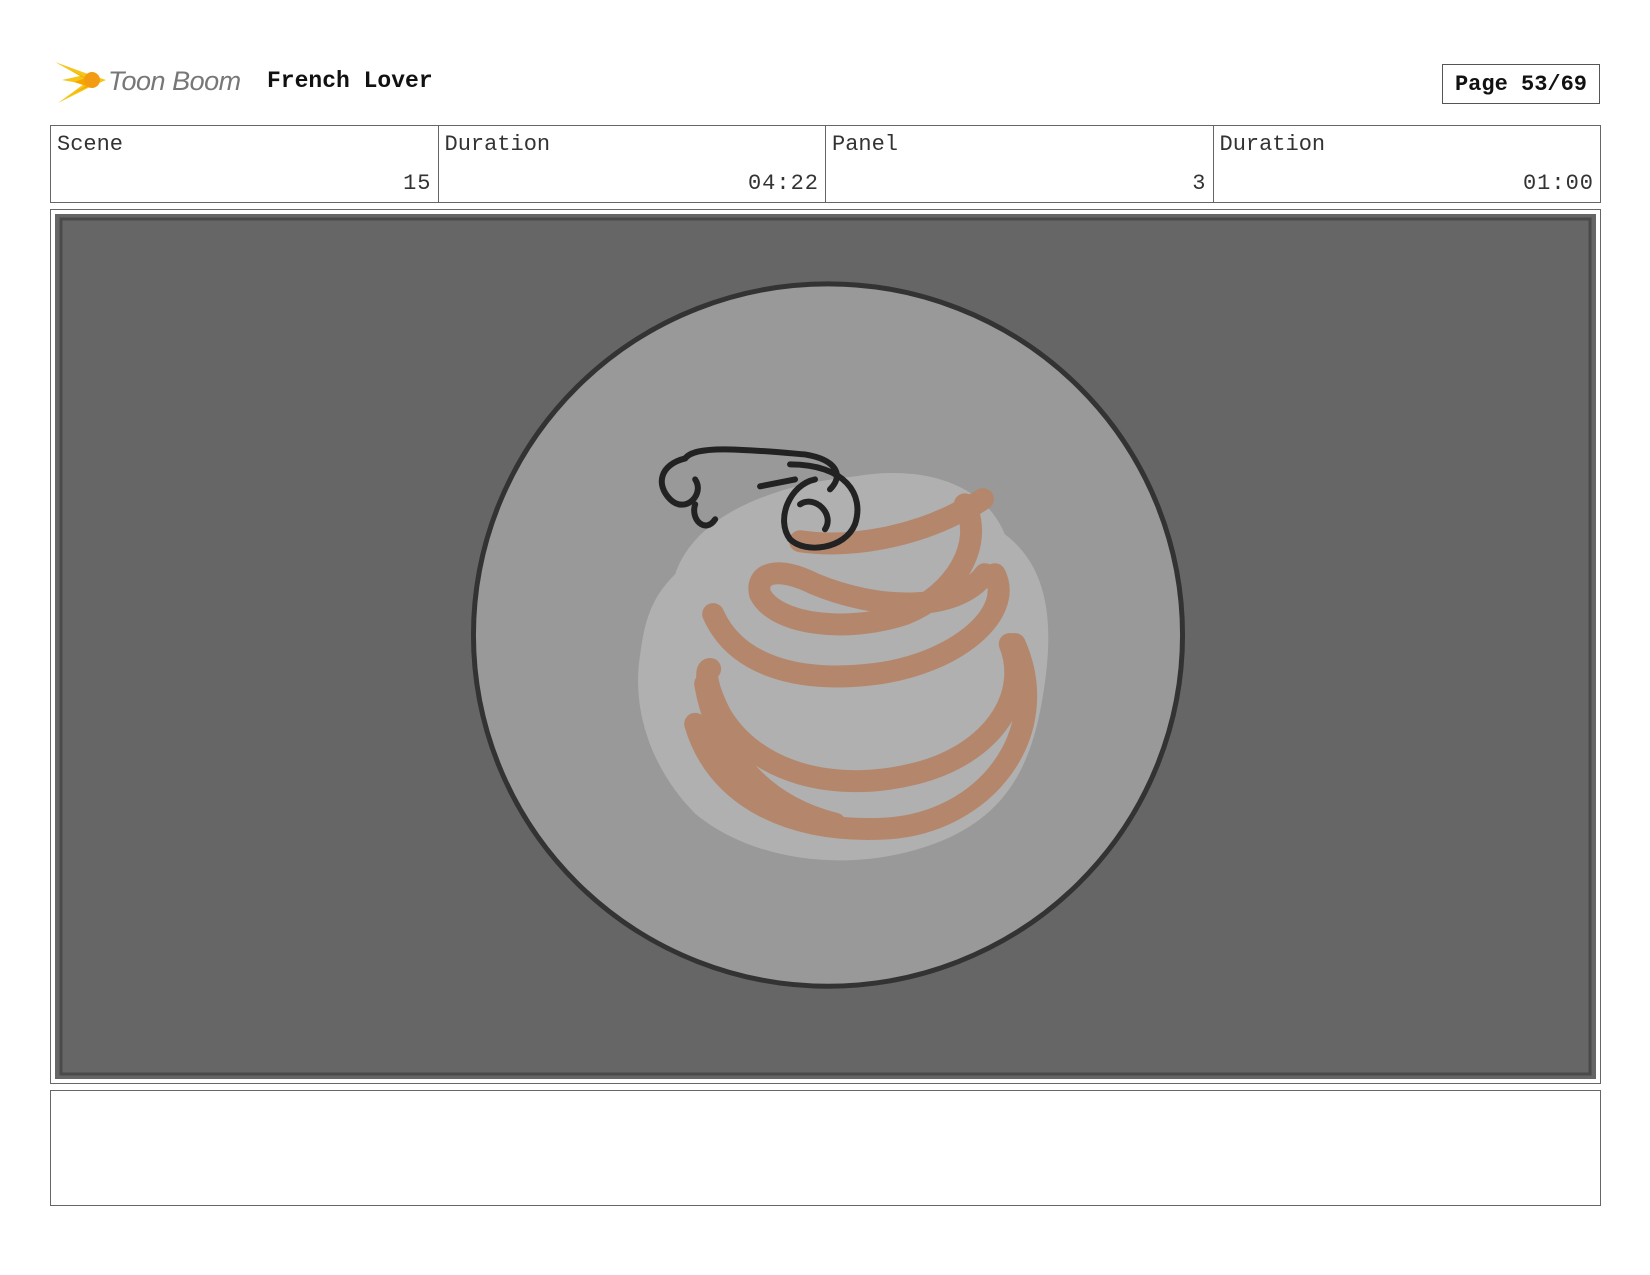 The width and height of the screenshot is (1650, 1275). Describe the element at coordinates (825, 1148) in the screenshot. I see `panel-notes` at that location.